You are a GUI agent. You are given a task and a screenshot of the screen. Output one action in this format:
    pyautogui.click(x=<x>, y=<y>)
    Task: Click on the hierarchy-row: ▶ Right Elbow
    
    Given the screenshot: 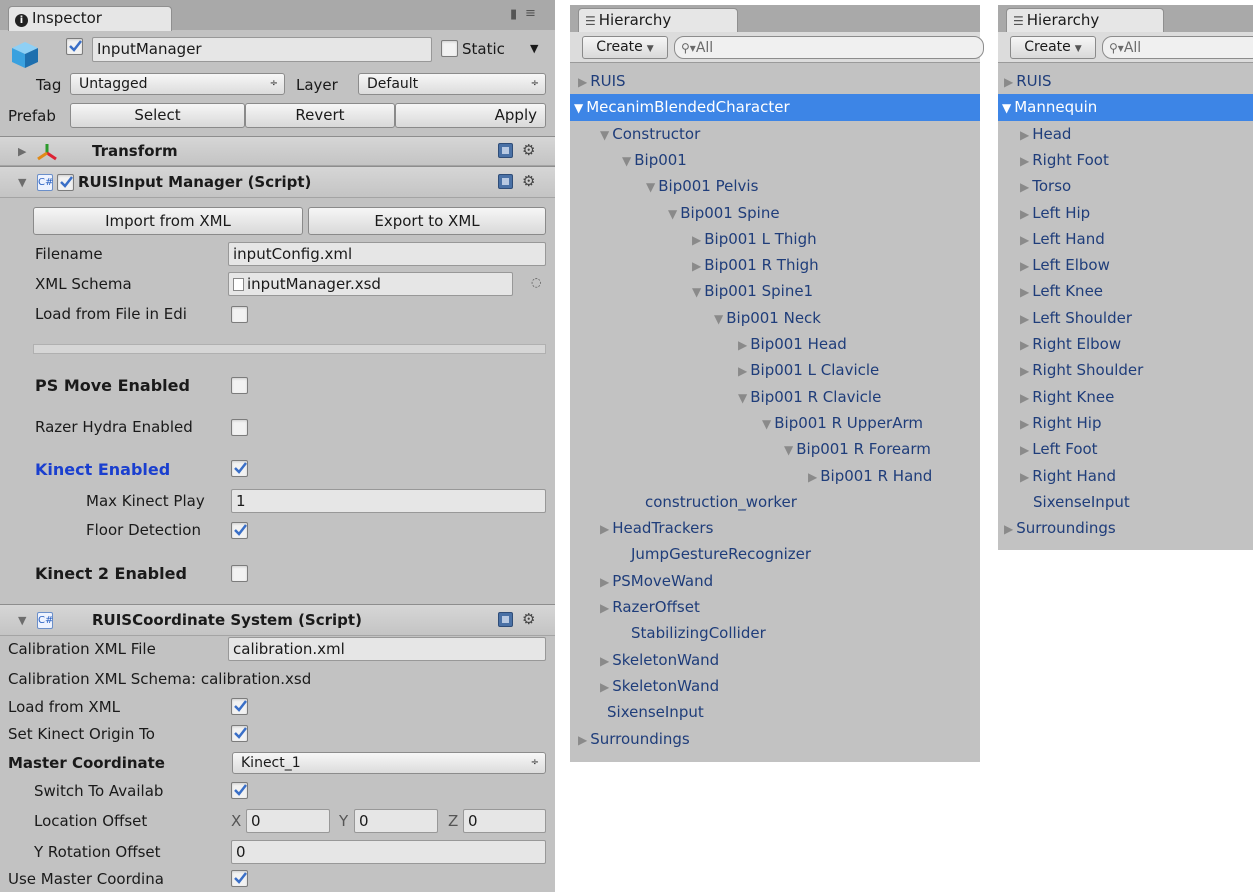 What is the action you would take?
    pyautogui.click(x=1125, y=344)
    